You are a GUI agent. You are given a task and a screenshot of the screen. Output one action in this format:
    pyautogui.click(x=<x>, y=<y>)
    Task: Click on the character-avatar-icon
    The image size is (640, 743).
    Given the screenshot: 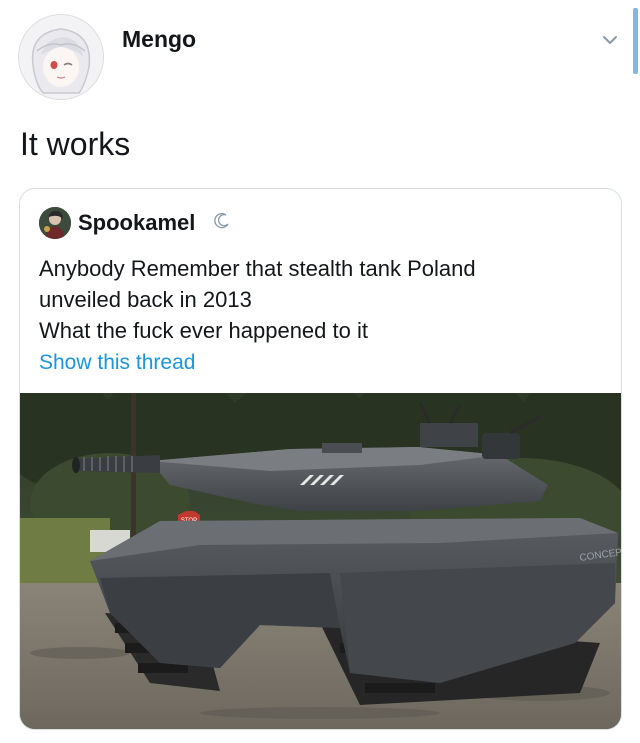 What is the action you would take?
    pyautogui.click(x=55, y=223)
    